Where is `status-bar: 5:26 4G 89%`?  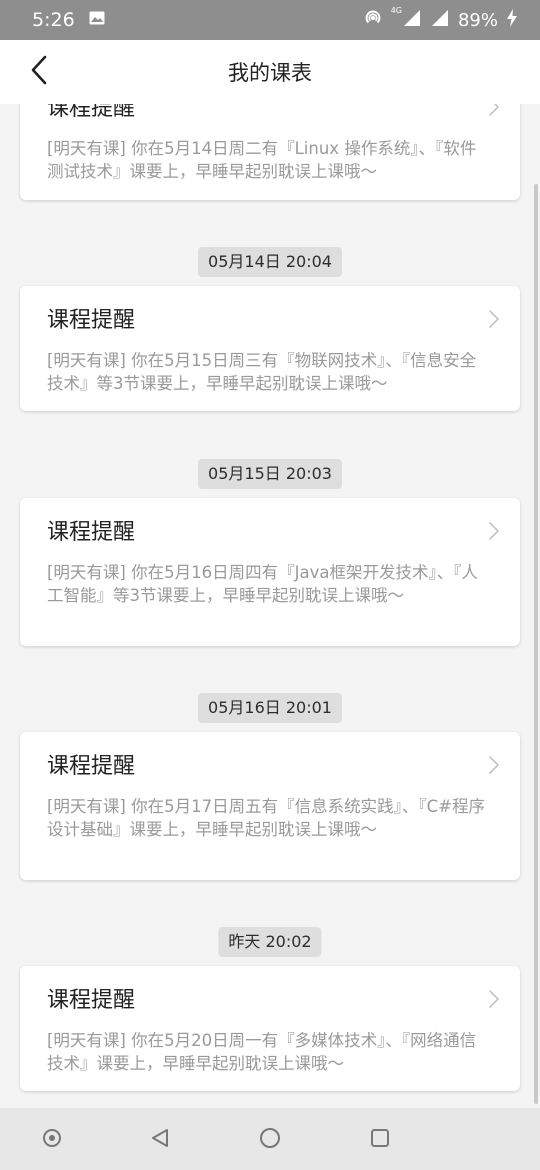 status-bar: 5:26 4G 89% is located at coordinates (270, 20).